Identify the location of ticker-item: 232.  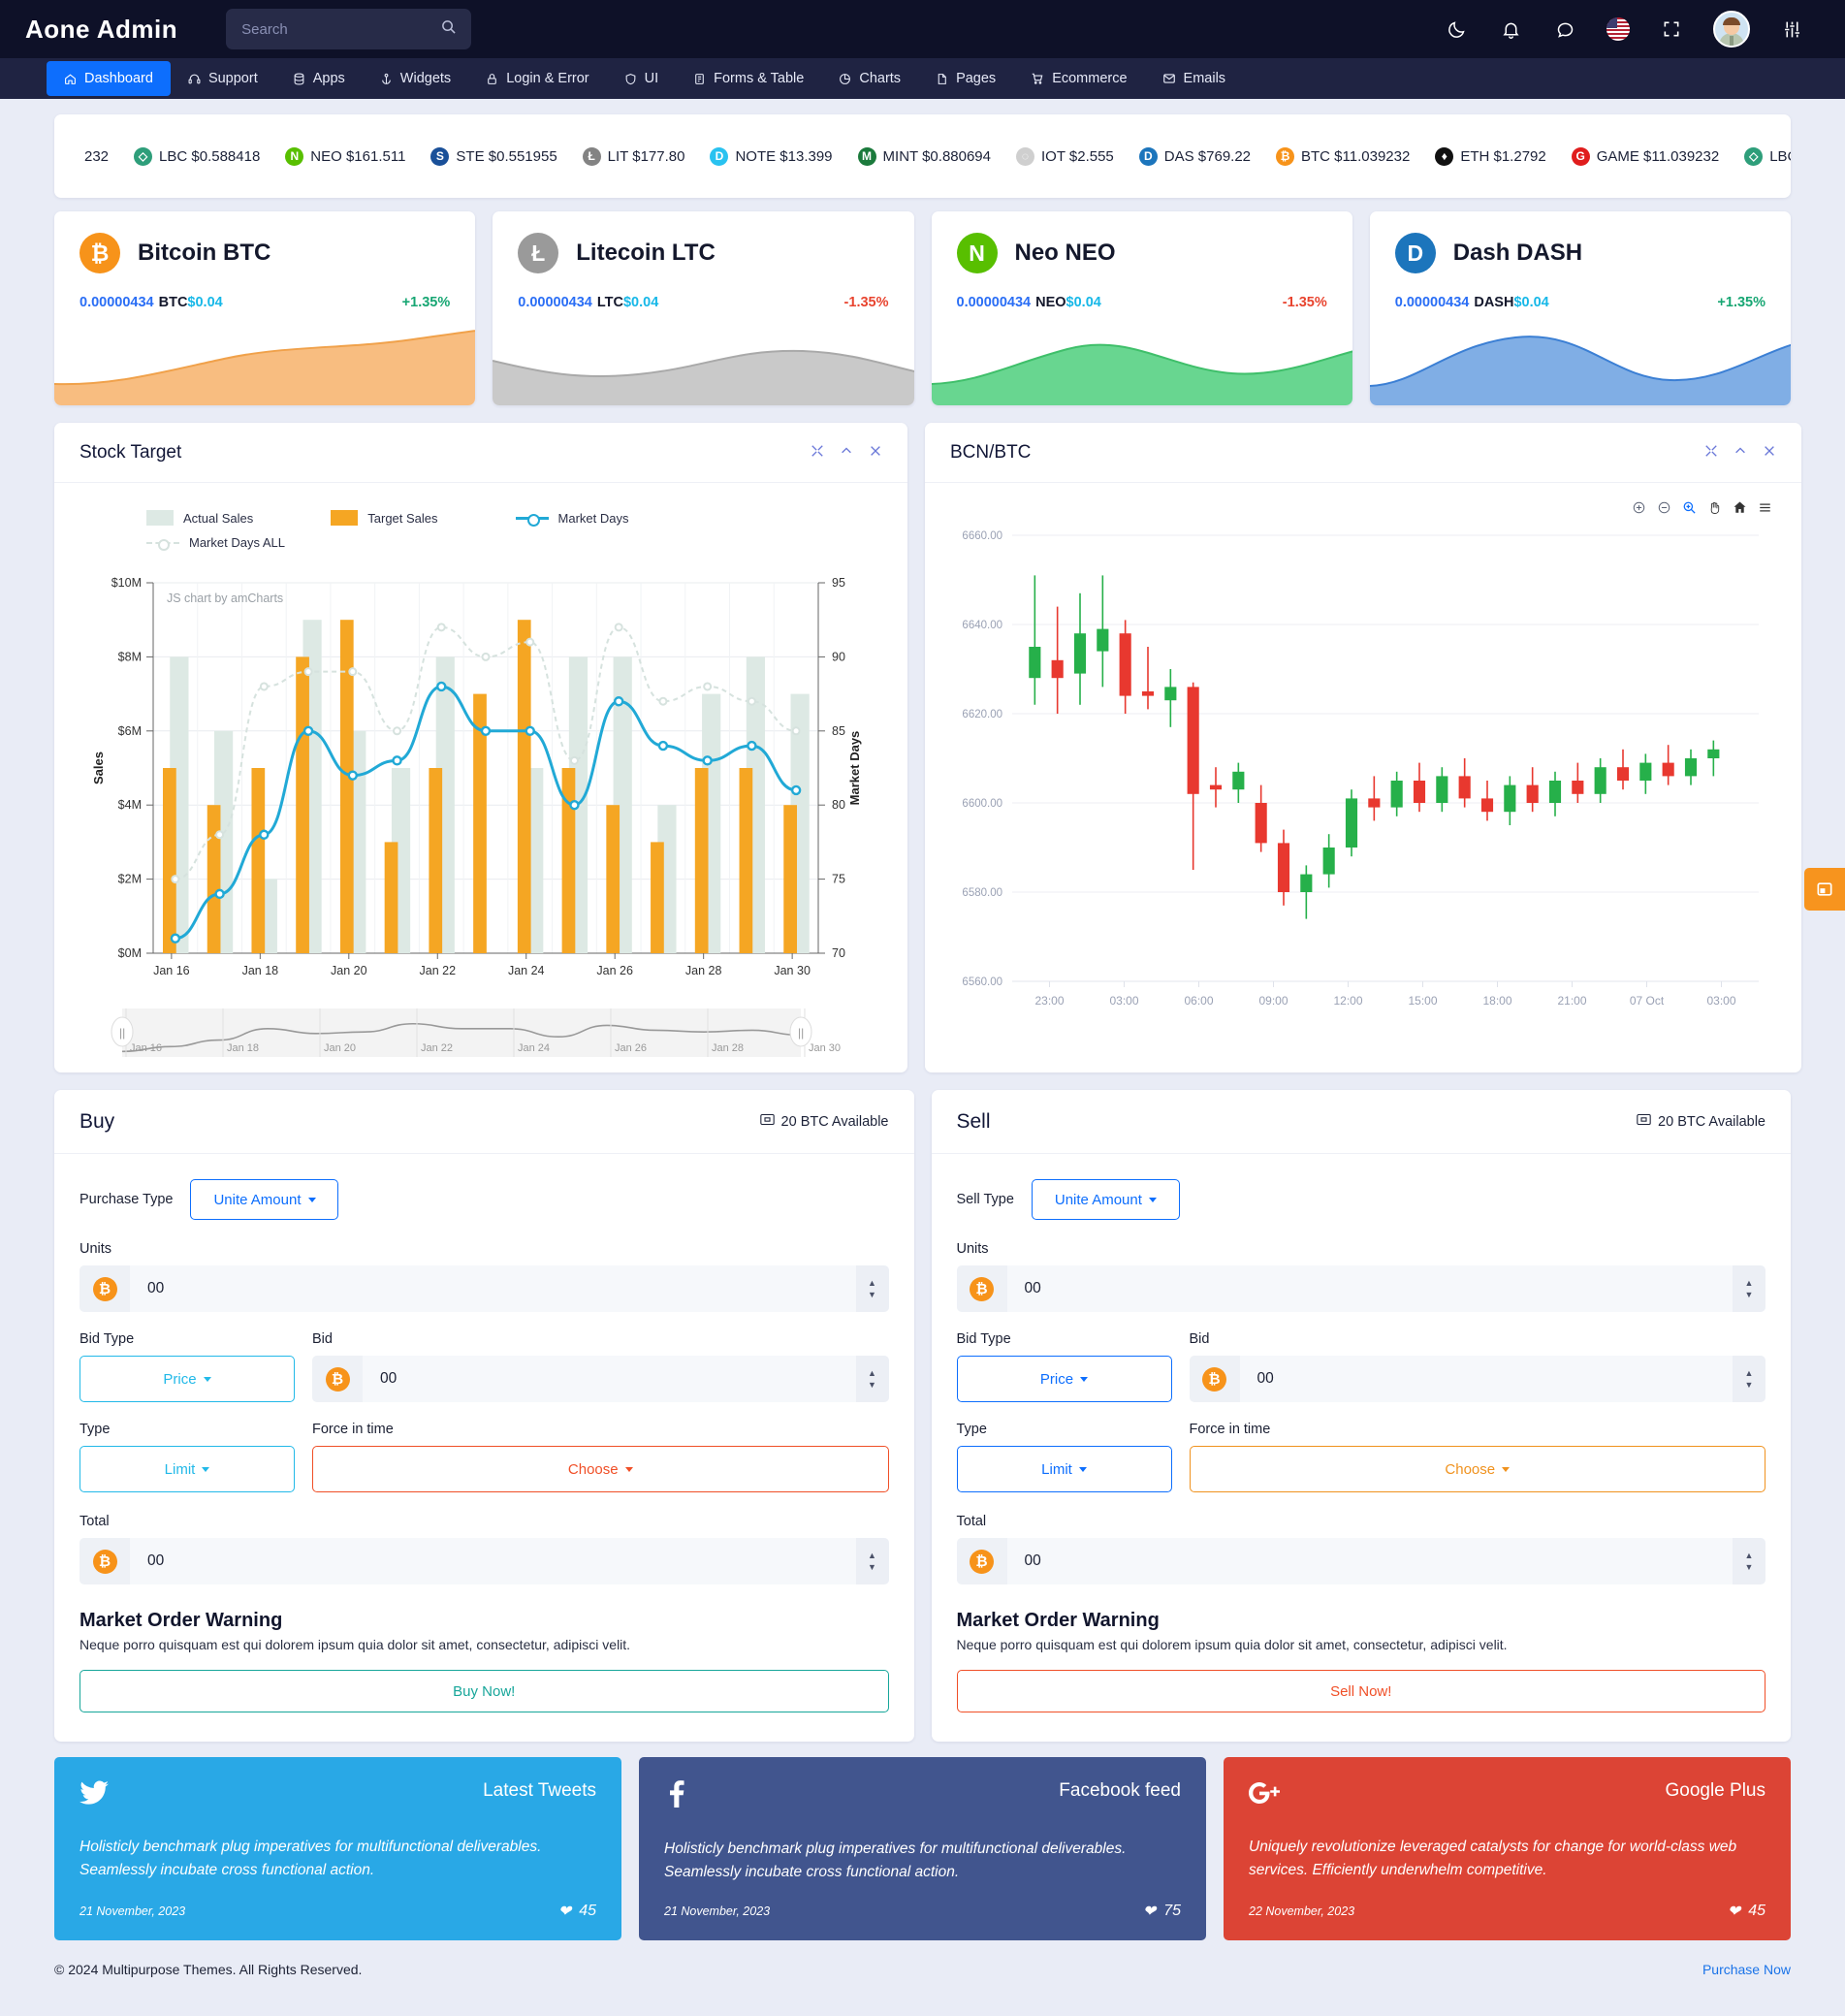
(96, 156).